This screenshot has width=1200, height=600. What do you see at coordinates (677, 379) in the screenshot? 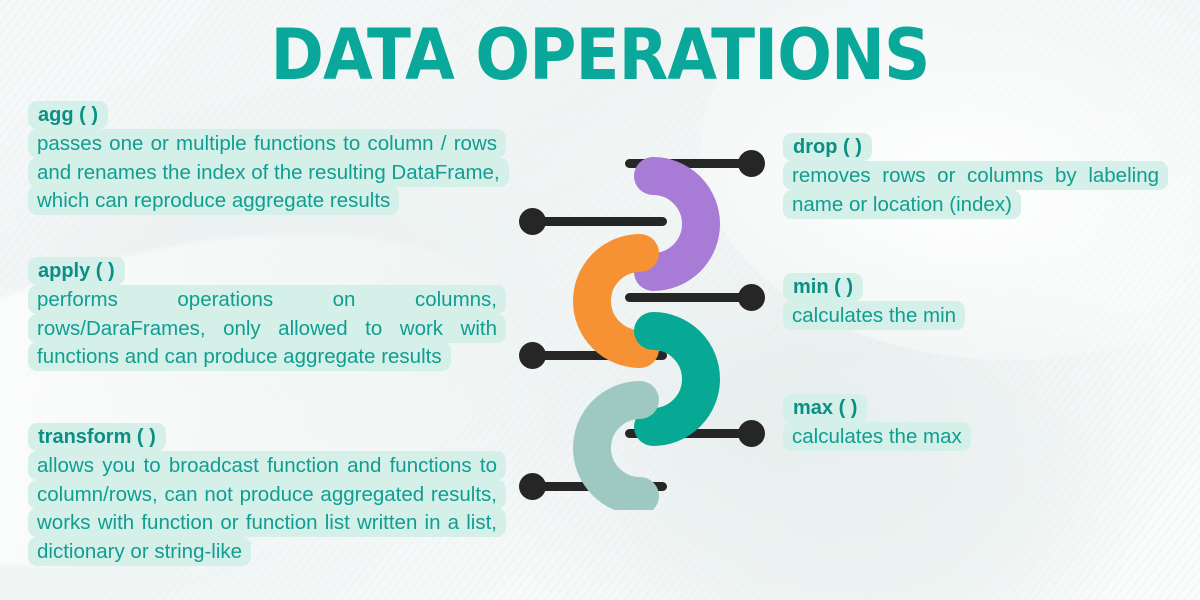
I see `teal-arc` at bounding box center [677, 379].